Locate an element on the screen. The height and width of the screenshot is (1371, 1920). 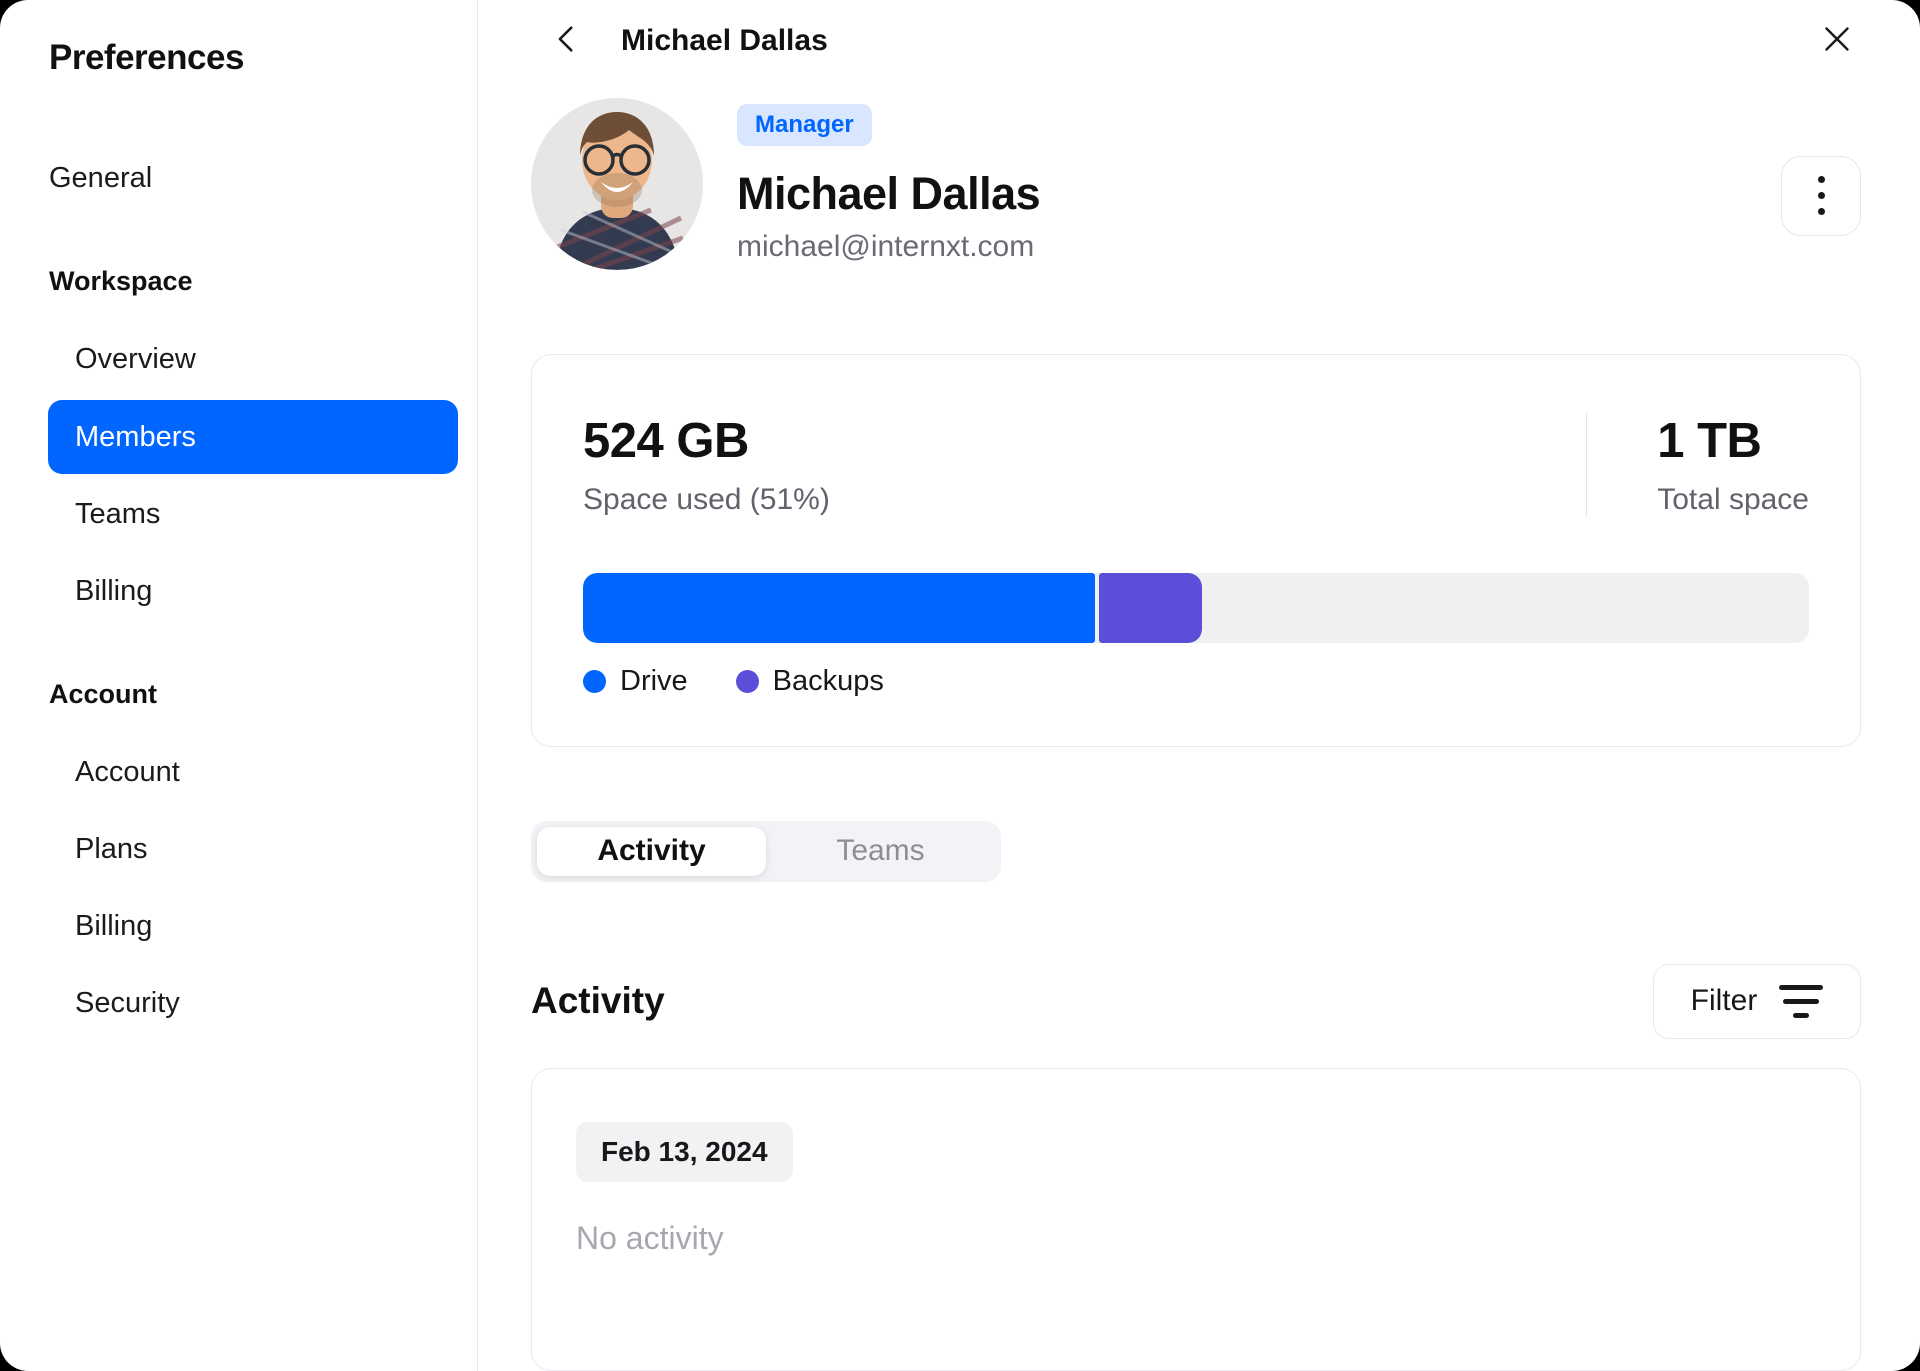
sidebar-item-billing-workspace: Billing is located at coordinates (263, 591).